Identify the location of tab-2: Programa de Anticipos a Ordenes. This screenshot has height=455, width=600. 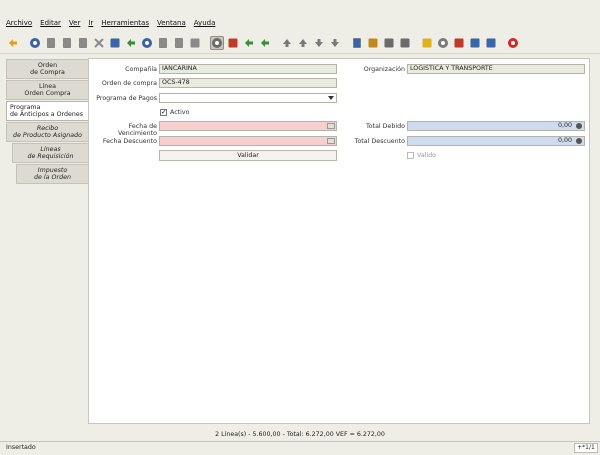
(47, 111).